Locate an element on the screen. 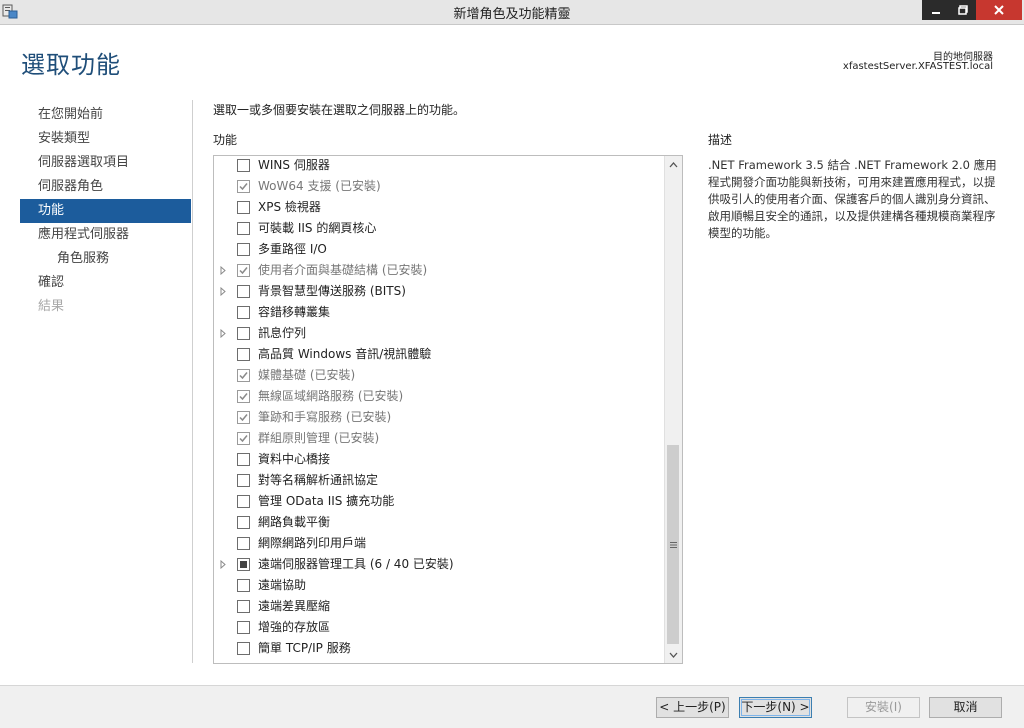 The height and width of the screenshot is (728, 1024). grip-icon is located at coordinates (673, 544).